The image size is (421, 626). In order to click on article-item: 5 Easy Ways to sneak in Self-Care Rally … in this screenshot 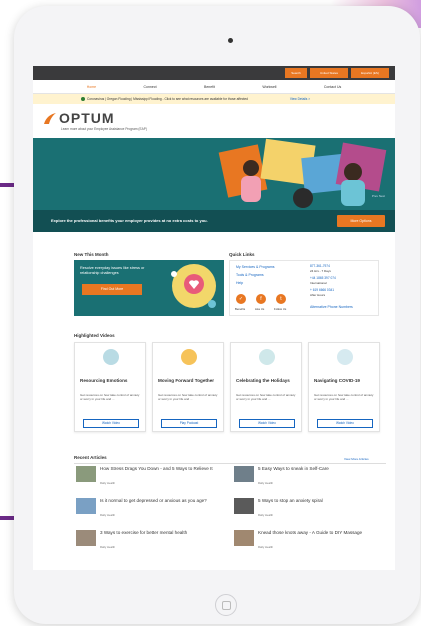, I will do `click(309, 477)`.